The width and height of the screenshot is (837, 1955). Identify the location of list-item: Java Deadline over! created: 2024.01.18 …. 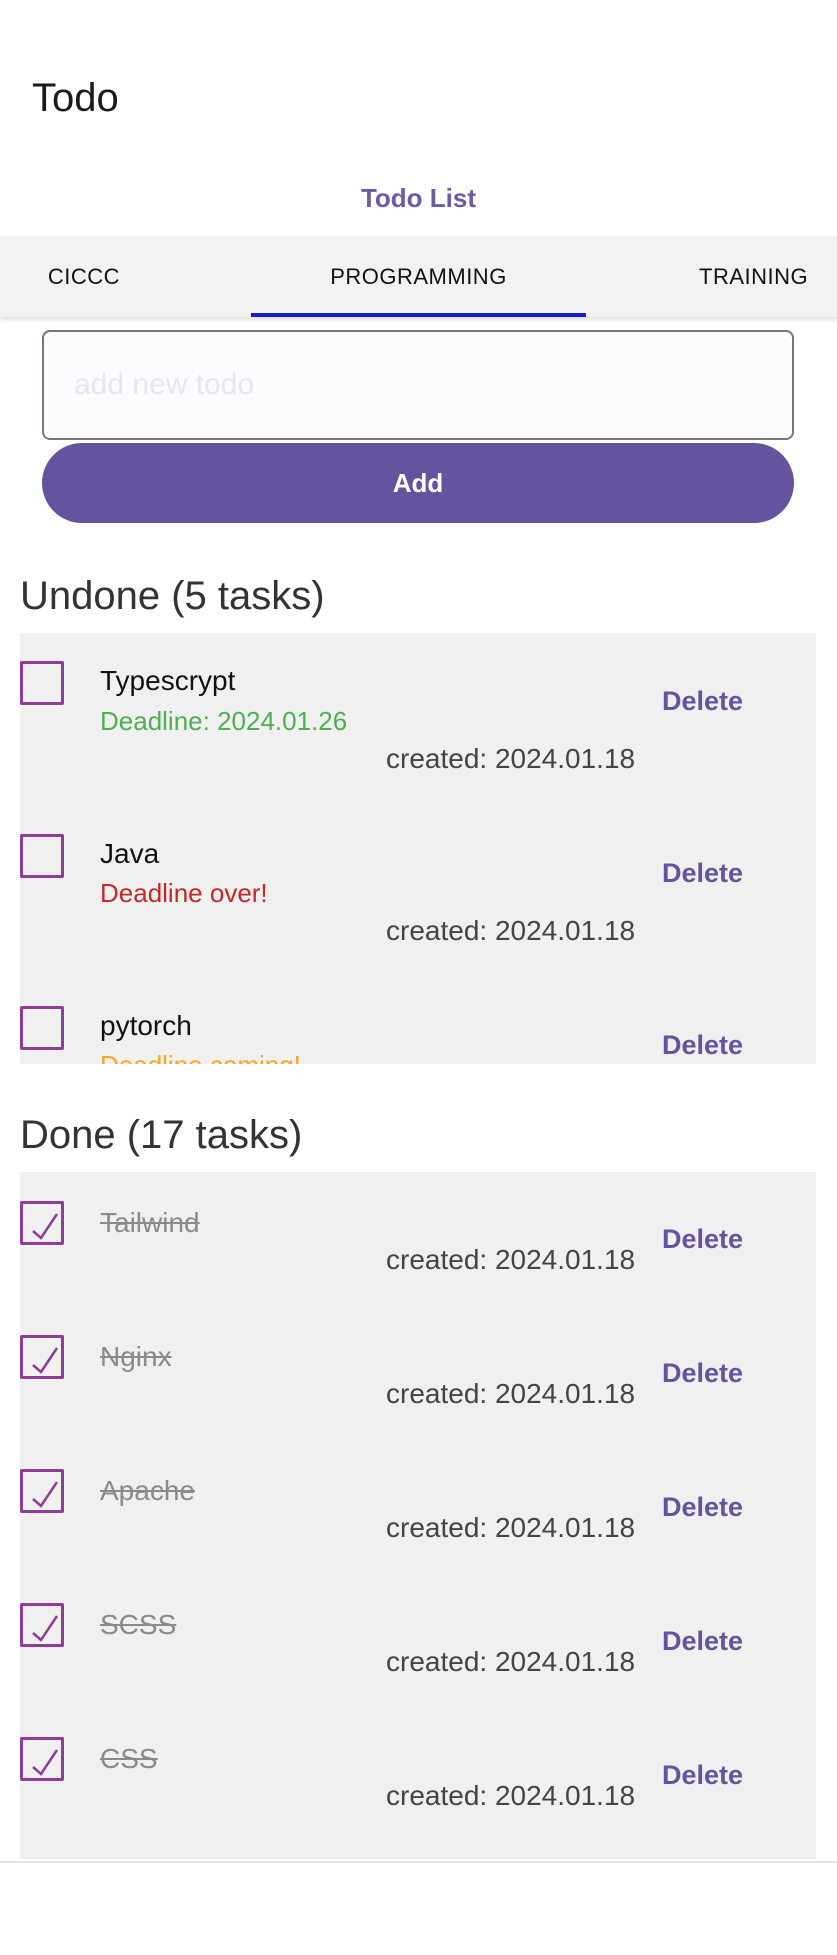
(418, 891).